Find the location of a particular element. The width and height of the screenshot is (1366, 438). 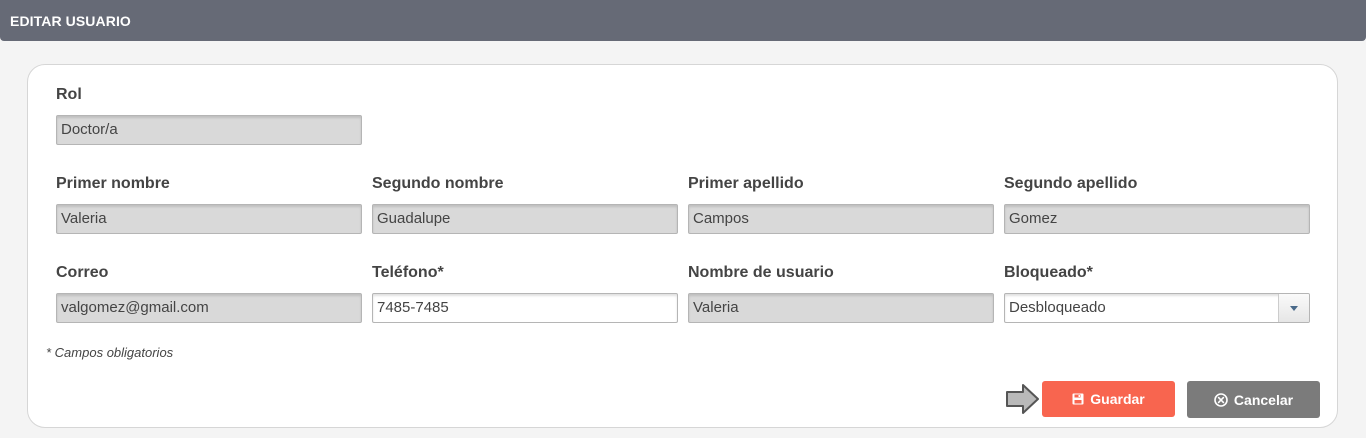

primer-nombre-label: Primer nombre is located at coordinates (113, 183).